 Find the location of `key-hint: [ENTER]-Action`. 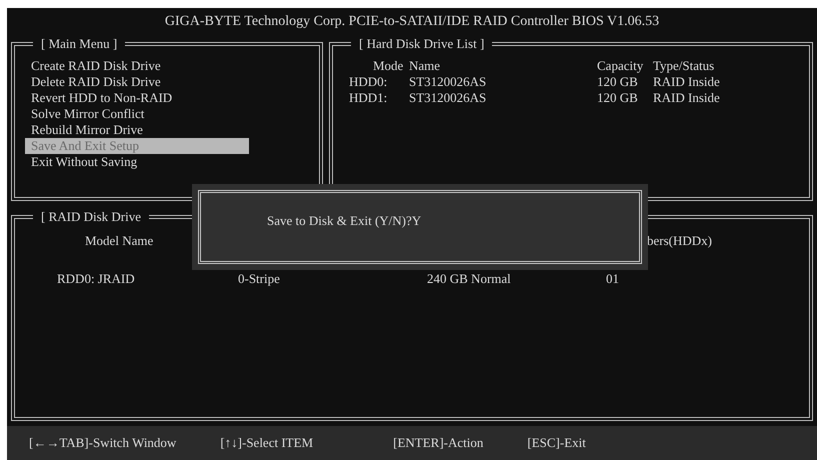

key-hint: [ENTER]-Action is located at coordinates (438, 443).